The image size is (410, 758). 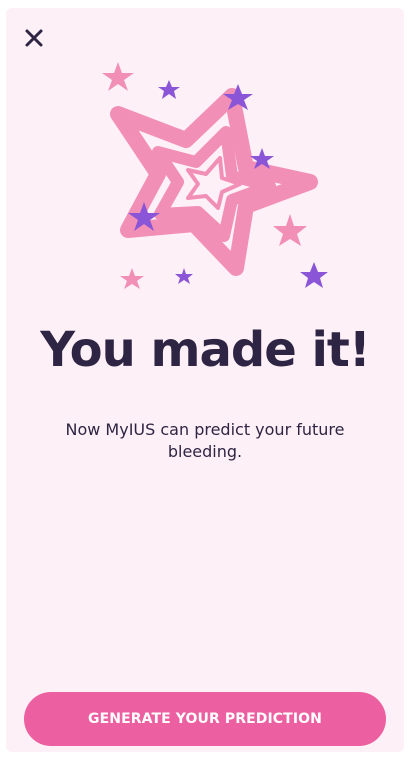 What do you see at coordinates (205, 719) in the screenshot?
I see `generate-prediction-button: GENERATE YOUR PREDICTION` at bounding box center [205, 719].